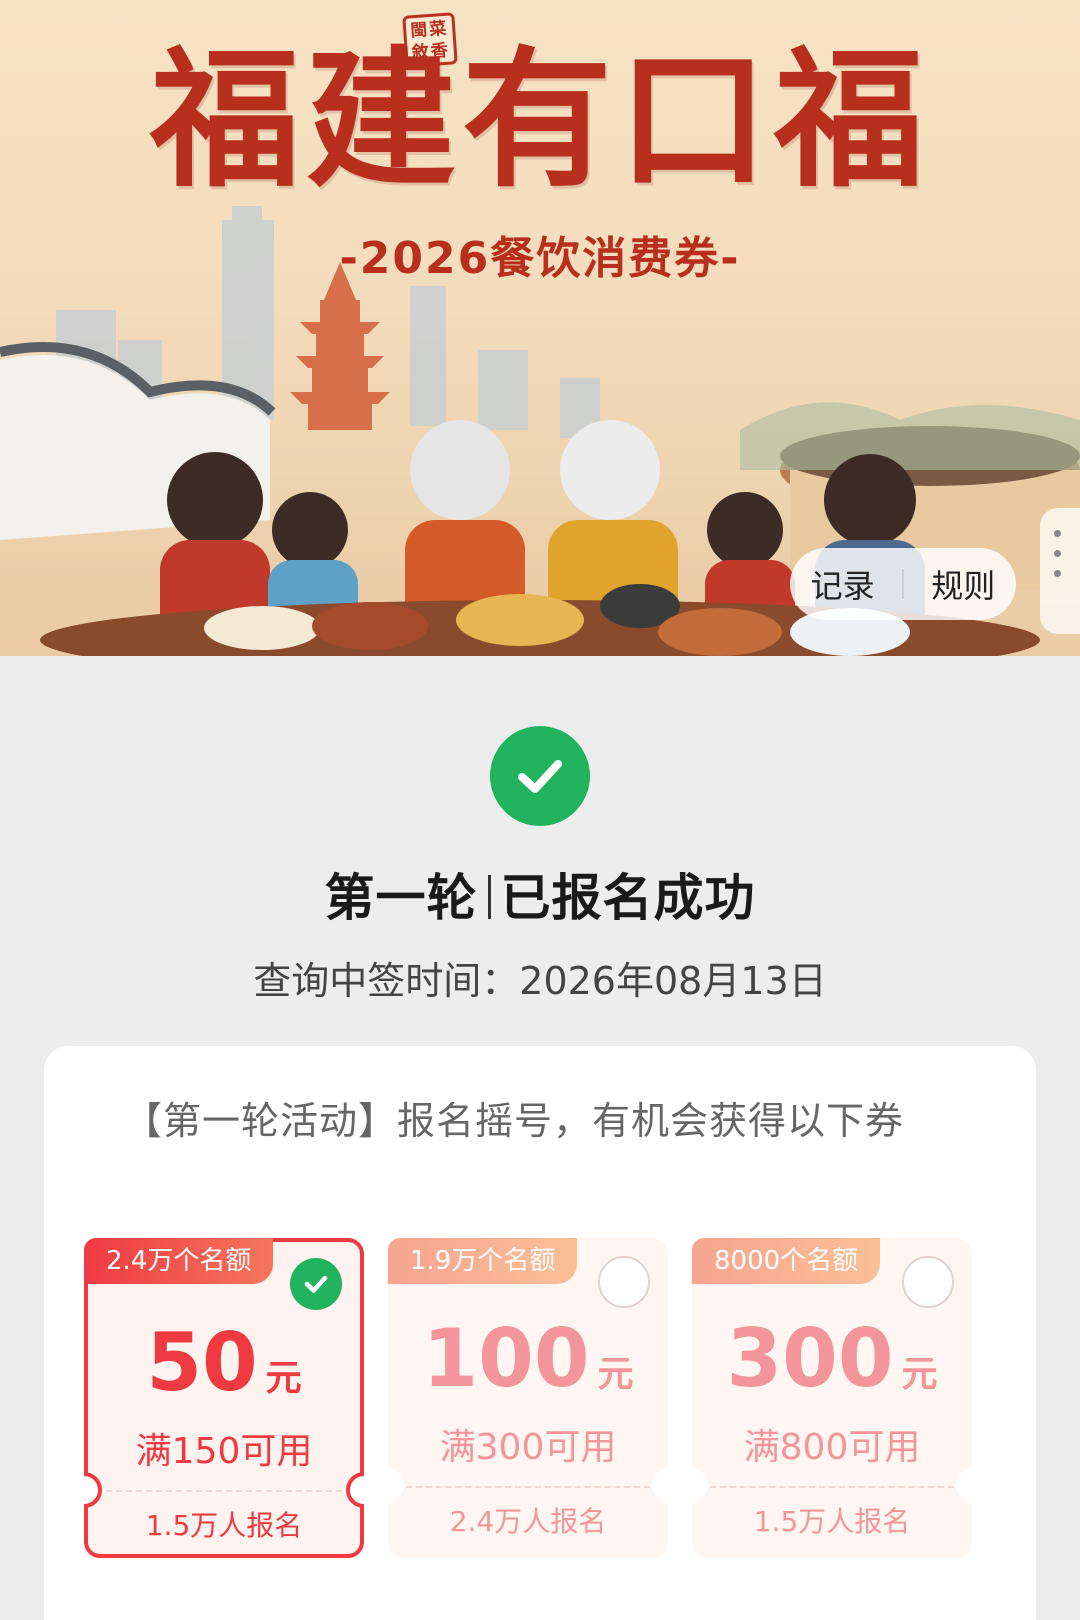 The height and width of the screenshot is (1620, 1080). What do you see at coordinates (786, 1261) in the screenshot?
I see `quota-badge: 8000个名额` at bounding box center [786, 1261].